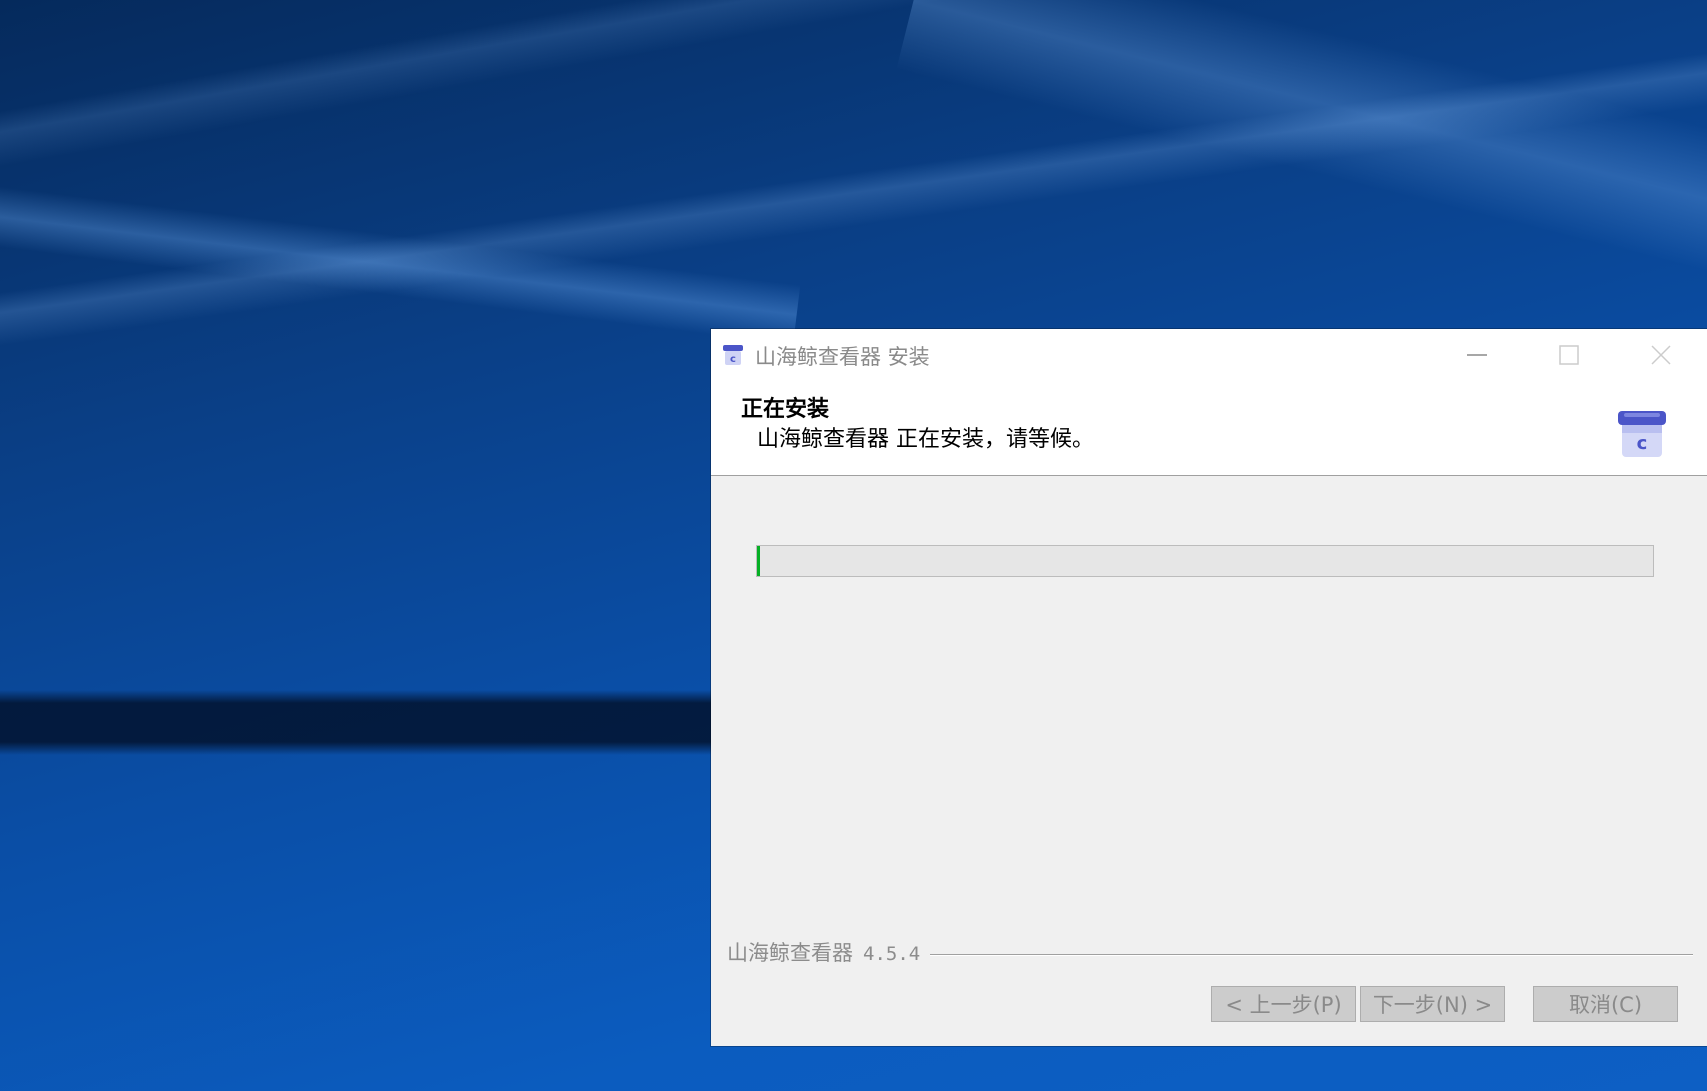  I want to click on minimize-button, so click(1477, 355).